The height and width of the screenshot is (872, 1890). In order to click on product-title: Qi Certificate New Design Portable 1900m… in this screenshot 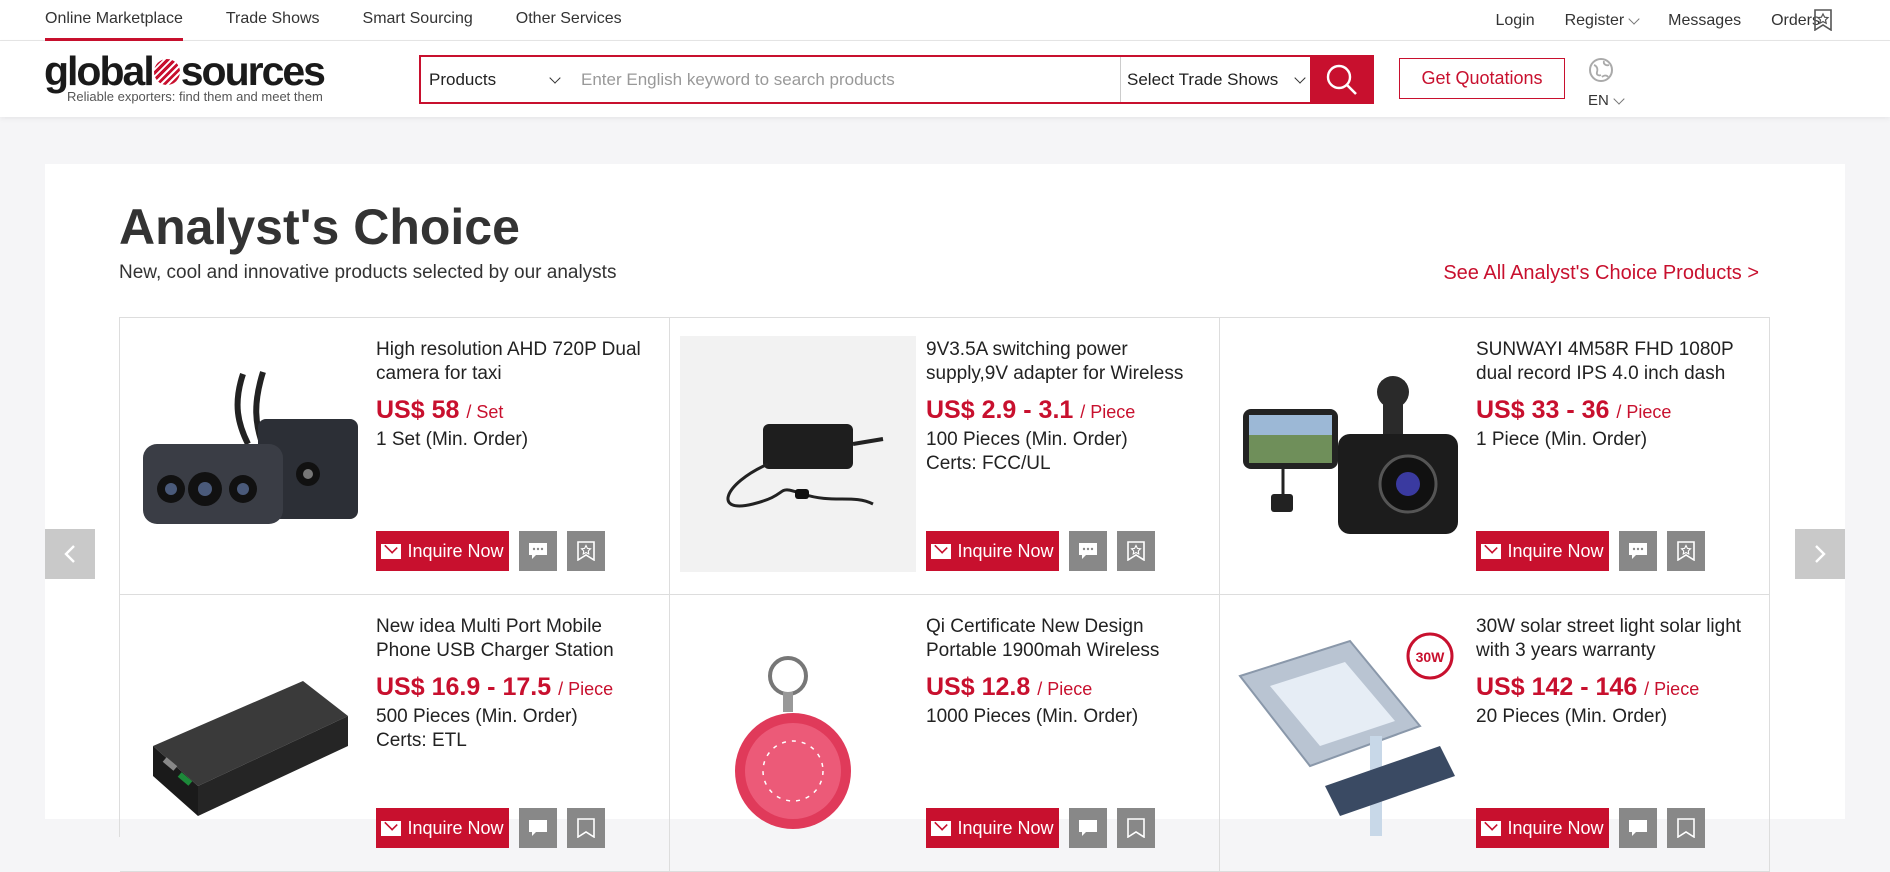, I will do `click(1068, 639)`.